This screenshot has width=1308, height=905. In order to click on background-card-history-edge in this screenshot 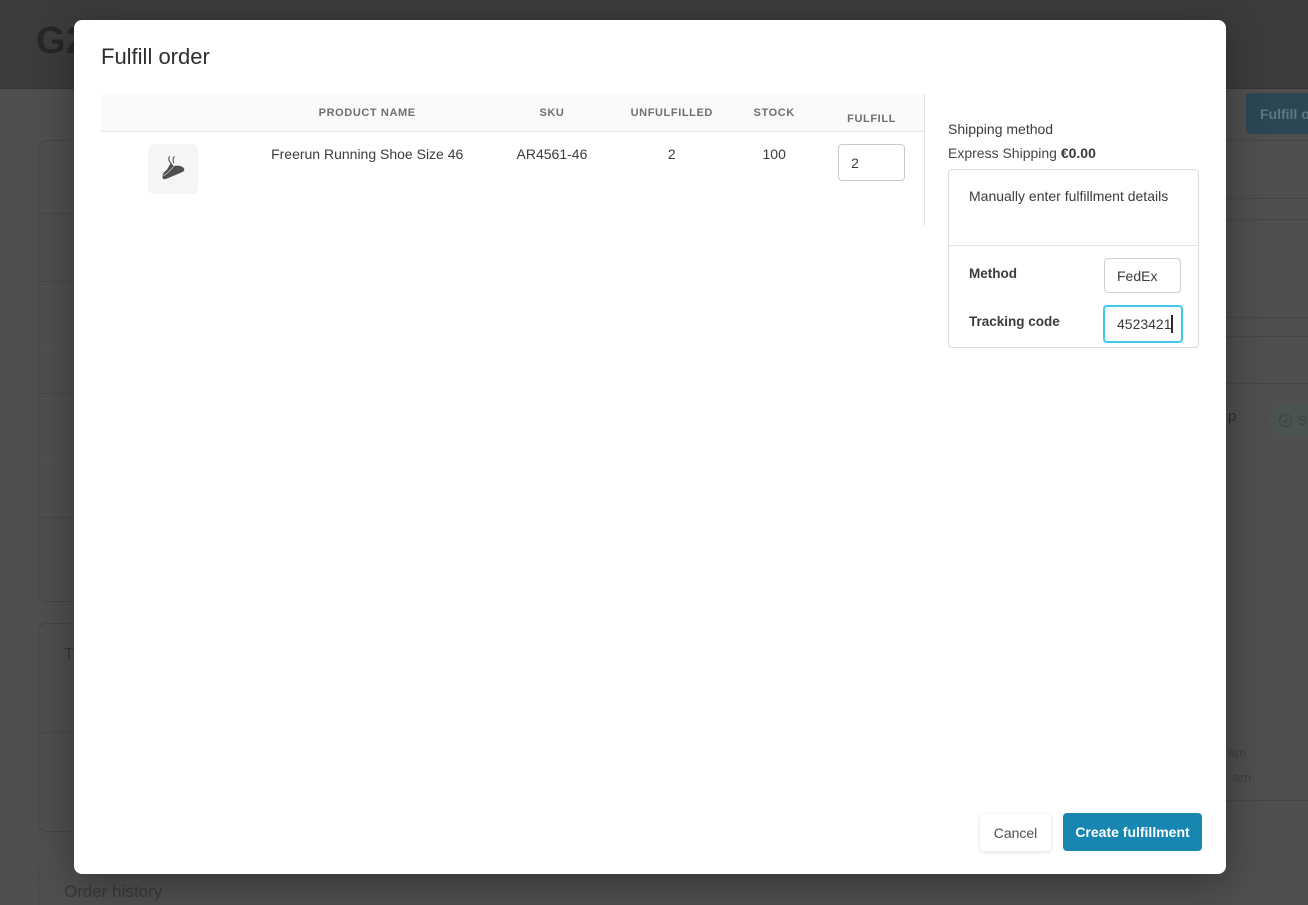, I will do `click(38, 886)`.